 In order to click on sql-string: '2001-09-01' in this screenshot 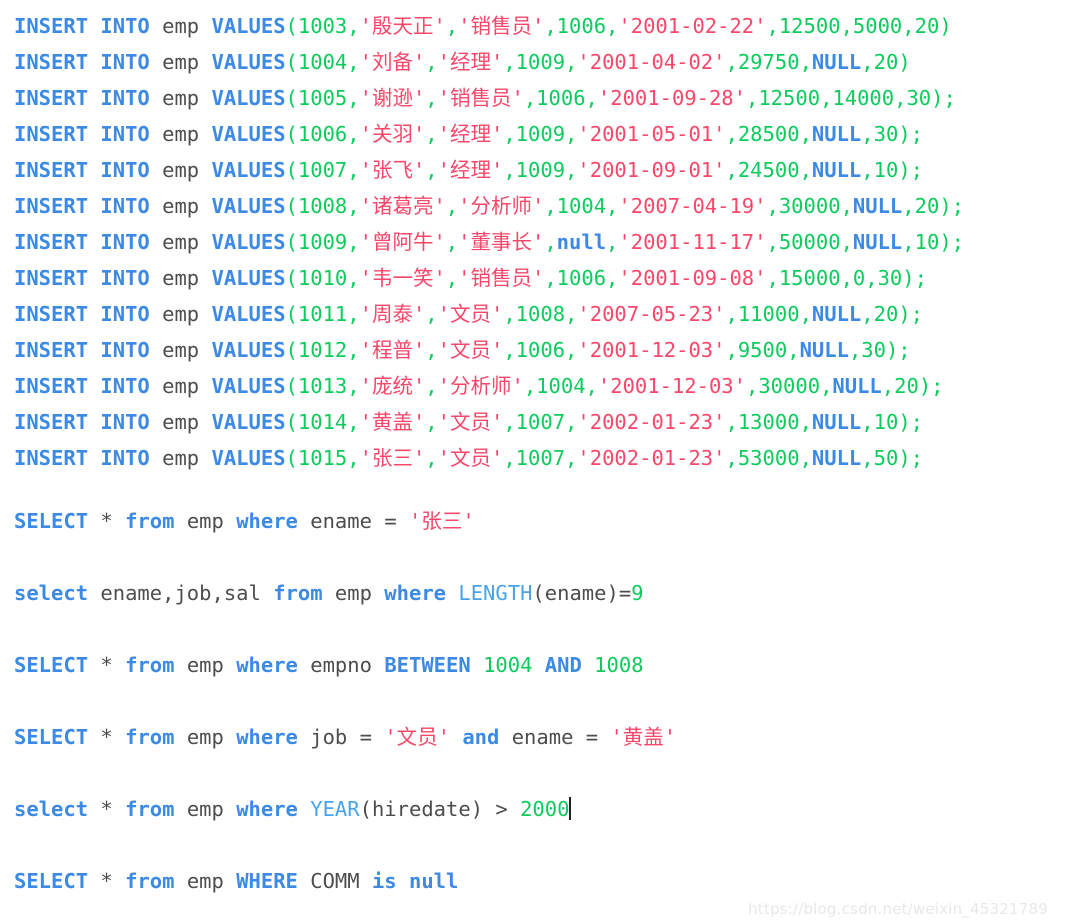, I will do `click(651, 170)`.